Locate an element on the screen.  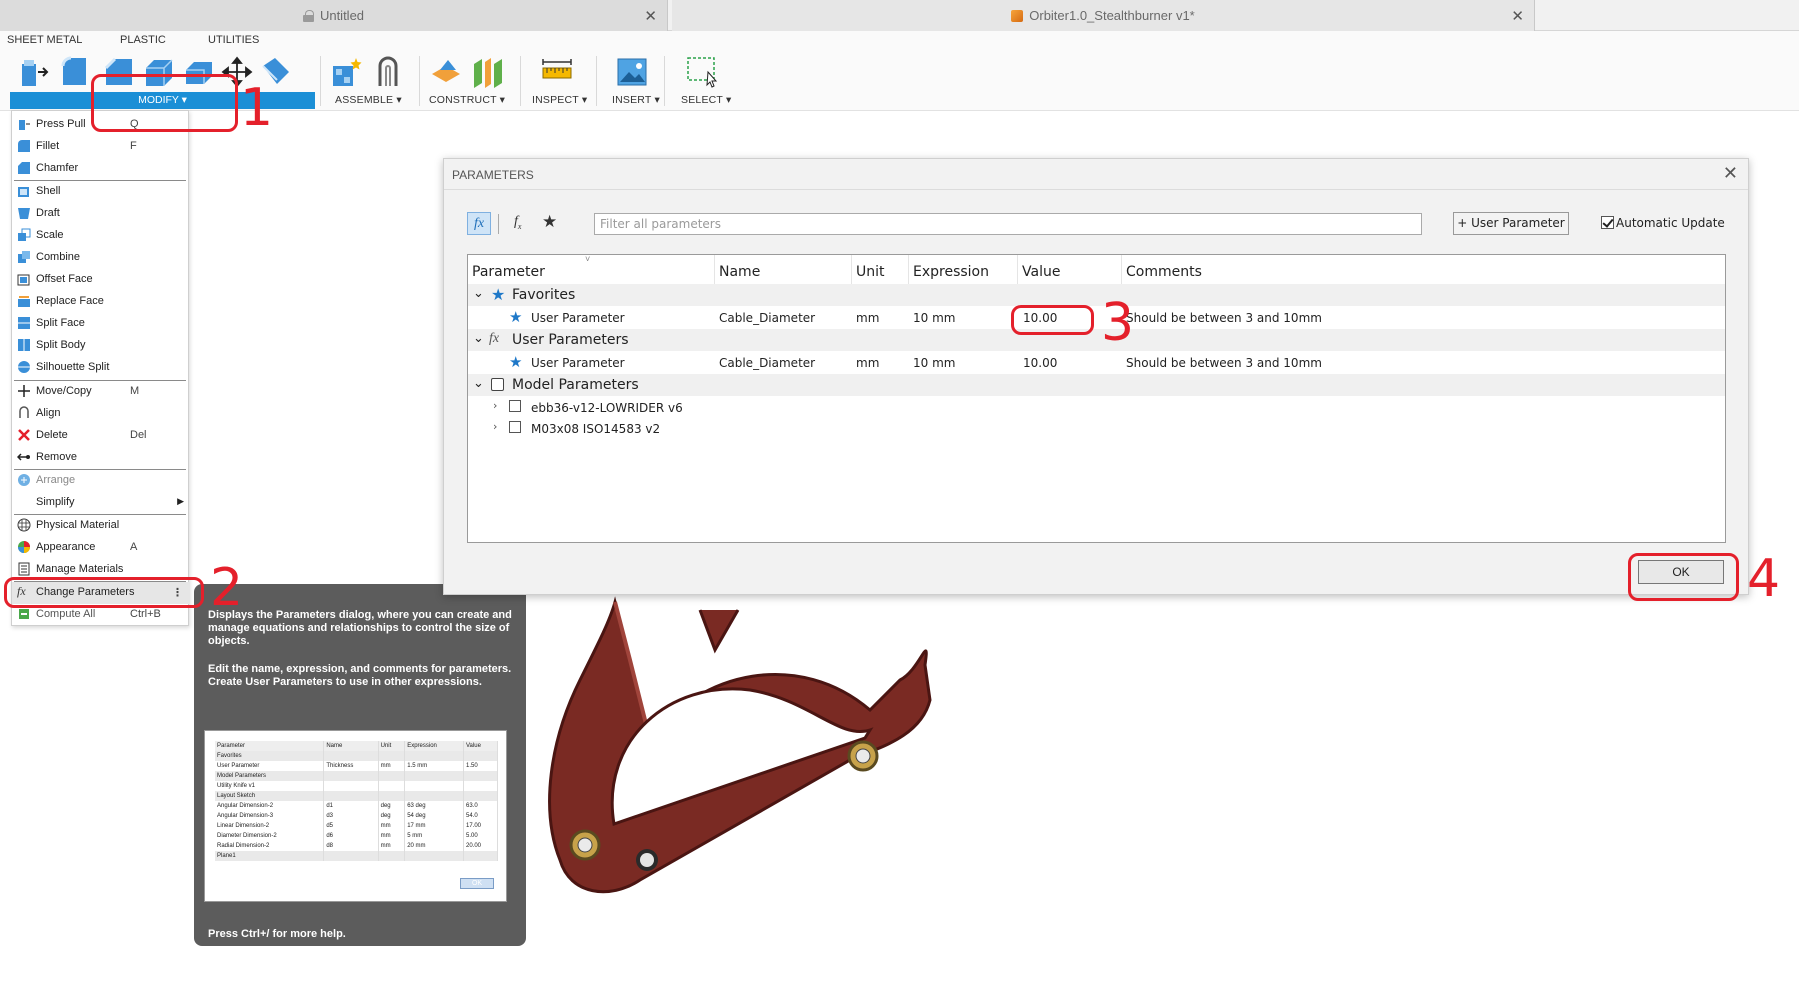
close-icon: ✕ is located at coordinates (1730, 173).